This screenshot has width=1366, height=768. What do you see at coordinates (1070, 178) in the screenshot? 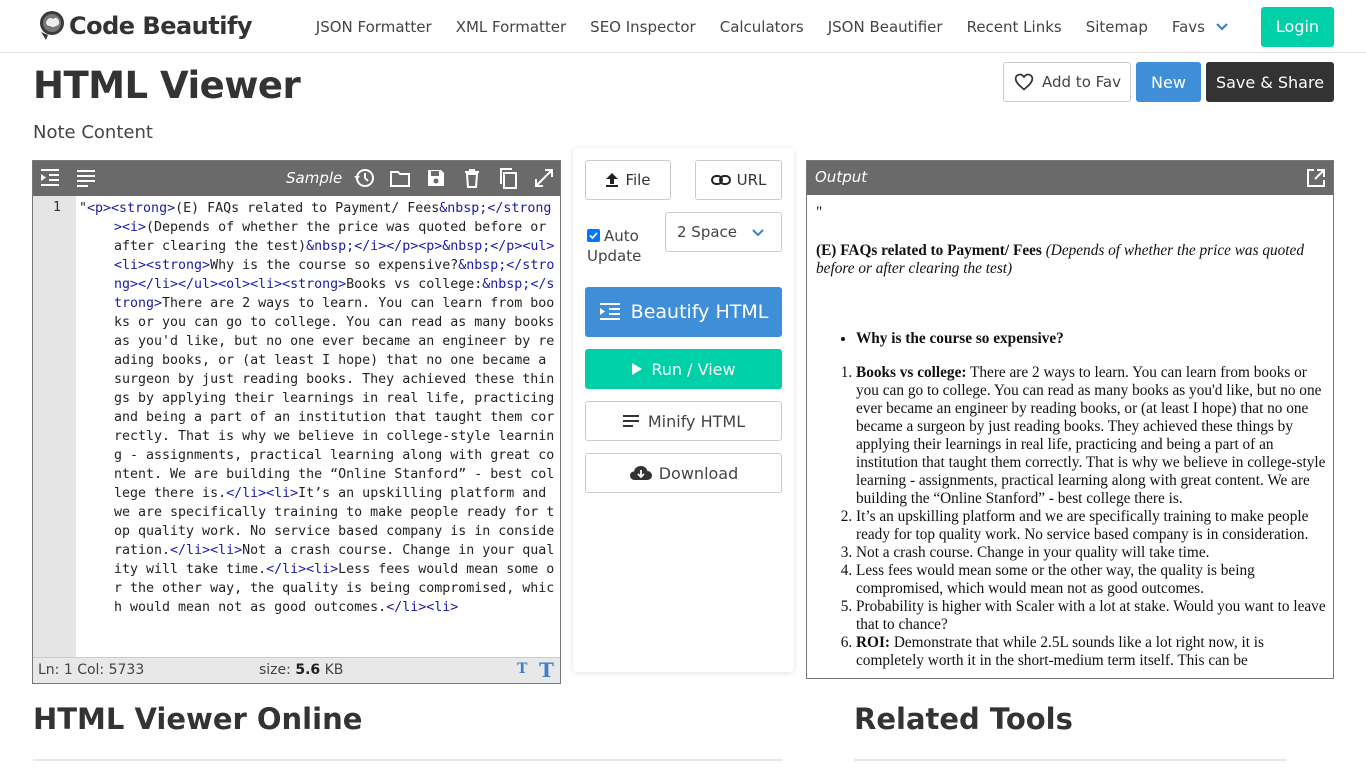
I see `output-toolbar: Output` at bounding box center [1070, 178].